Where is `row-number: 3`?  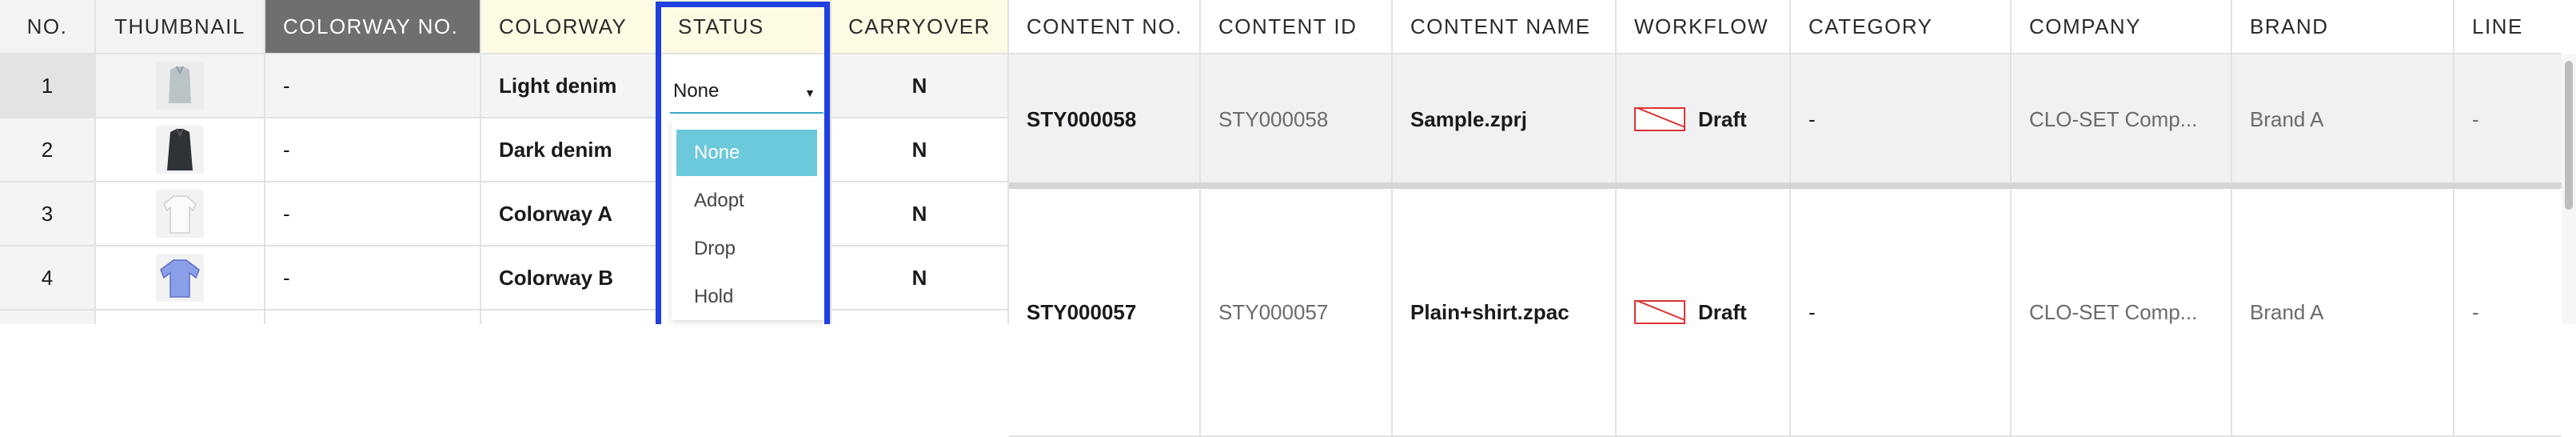
row-number: 3 is located at coordinates (48, 214).